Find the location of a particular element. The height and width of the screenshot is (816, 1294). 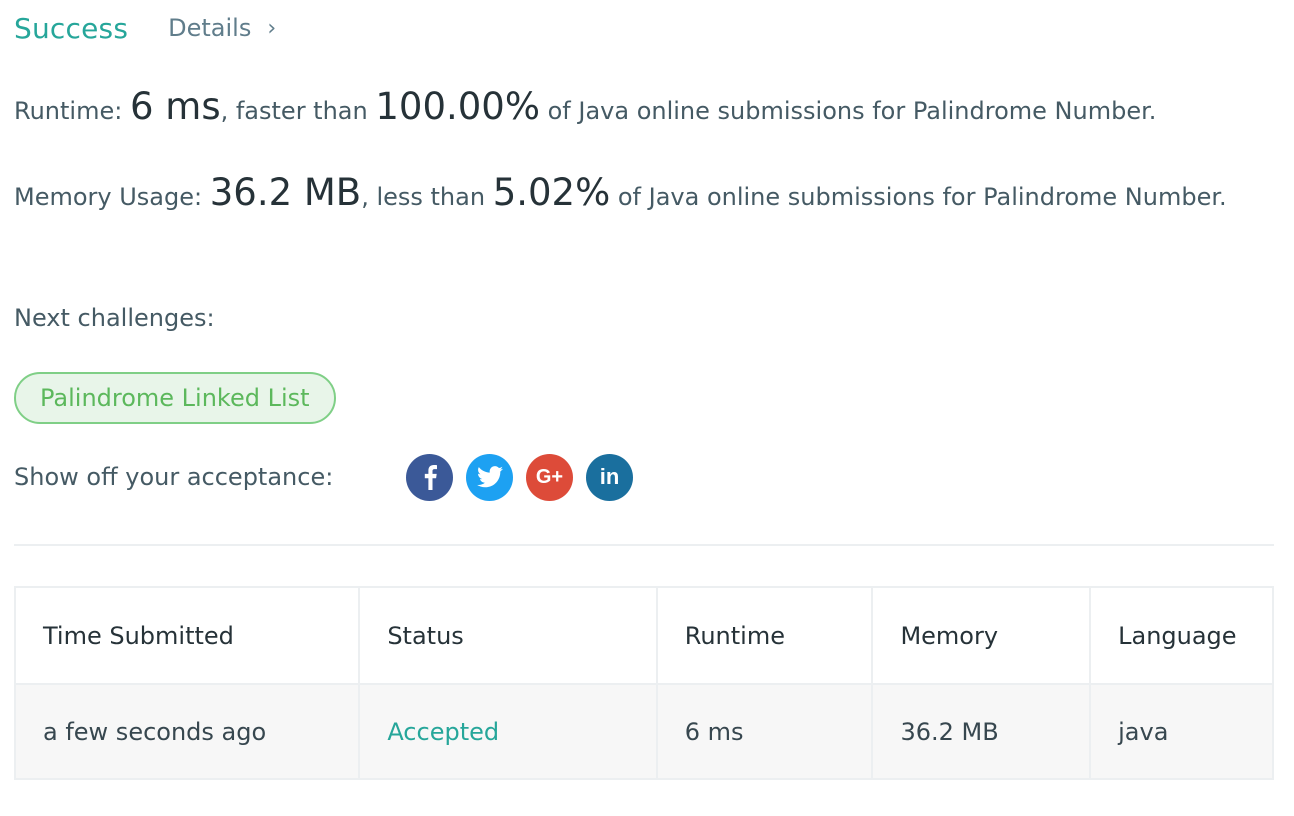

runtime-percent: 100.00% is located at coordinates (457, 106).